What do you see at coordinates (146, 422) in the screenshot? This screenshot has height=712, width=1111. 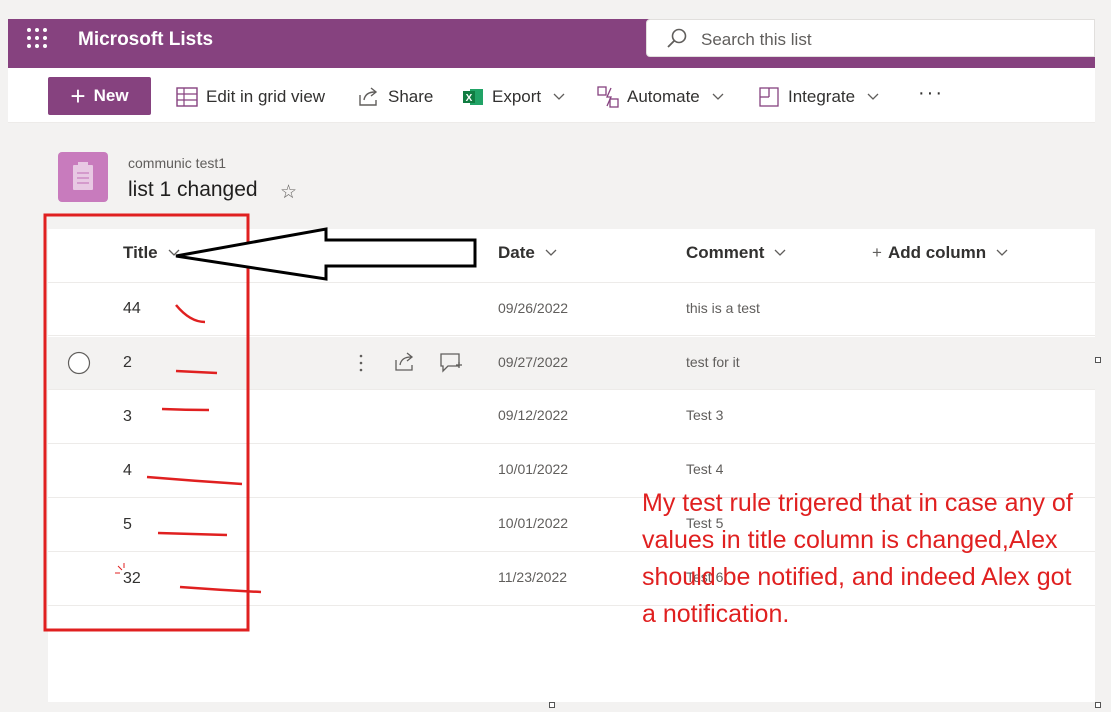 I see `highlight-box` at bounding box center [146, 422].